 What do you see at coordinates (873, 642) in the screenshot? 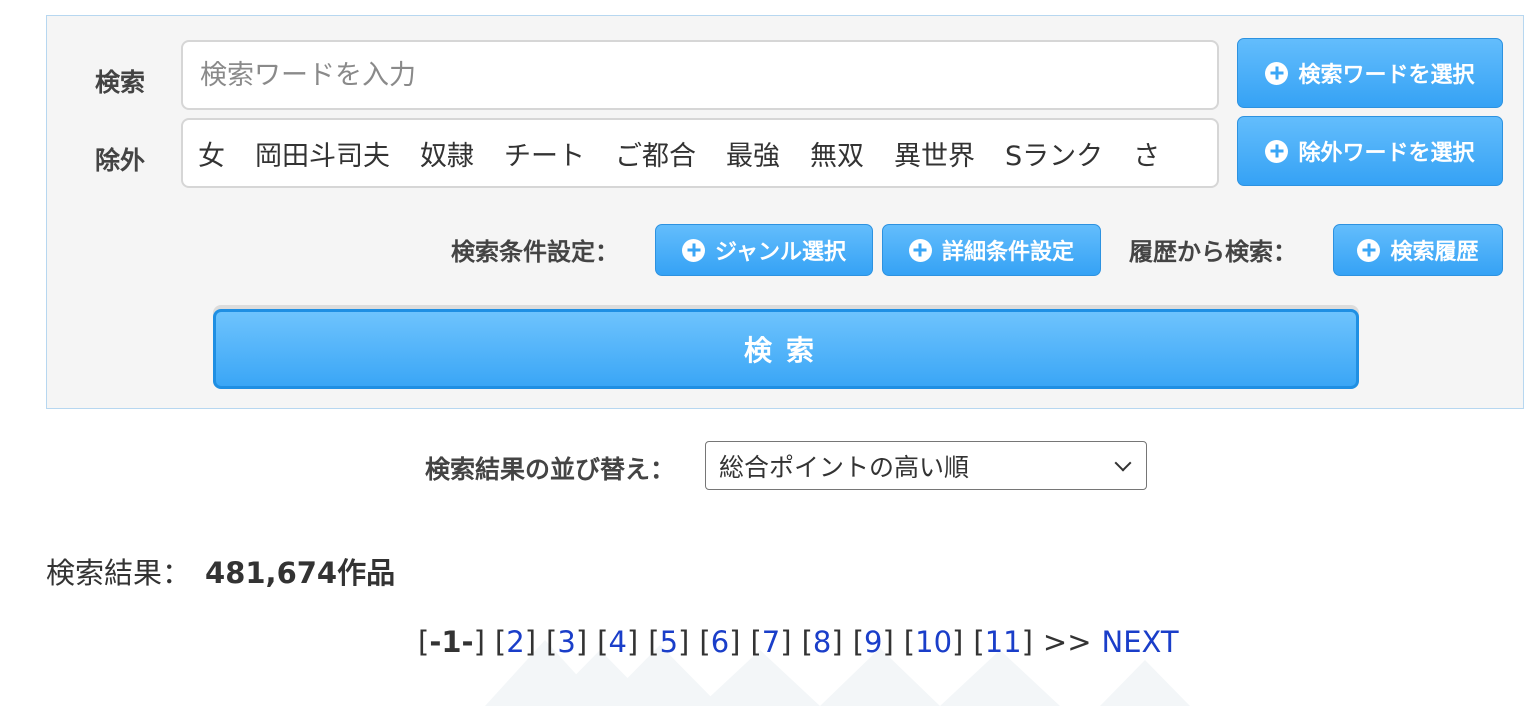
I see `page-link: [9]` at bounding box center [873, 642].